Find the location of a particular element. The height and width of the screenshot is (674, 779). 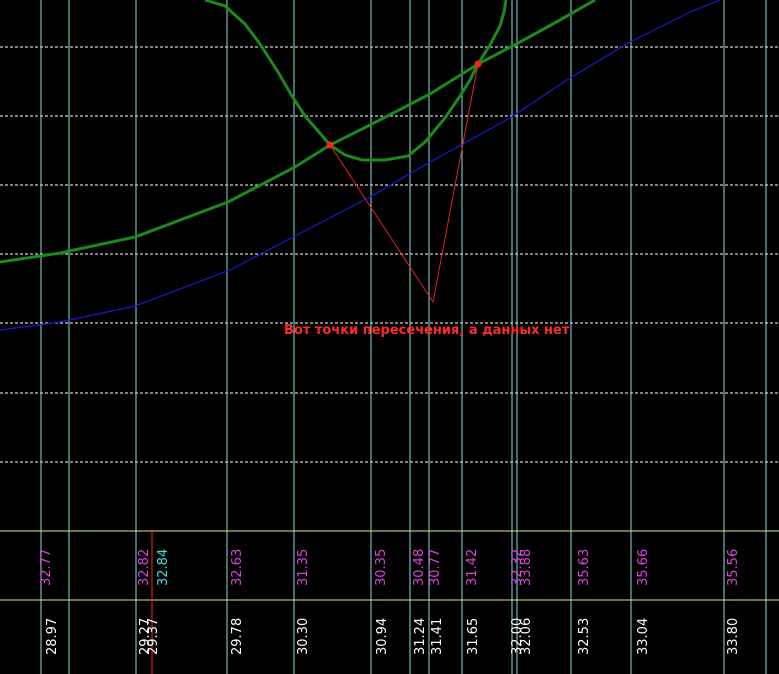

top-value-label: 35.56 is located at coordinates (733, 567).